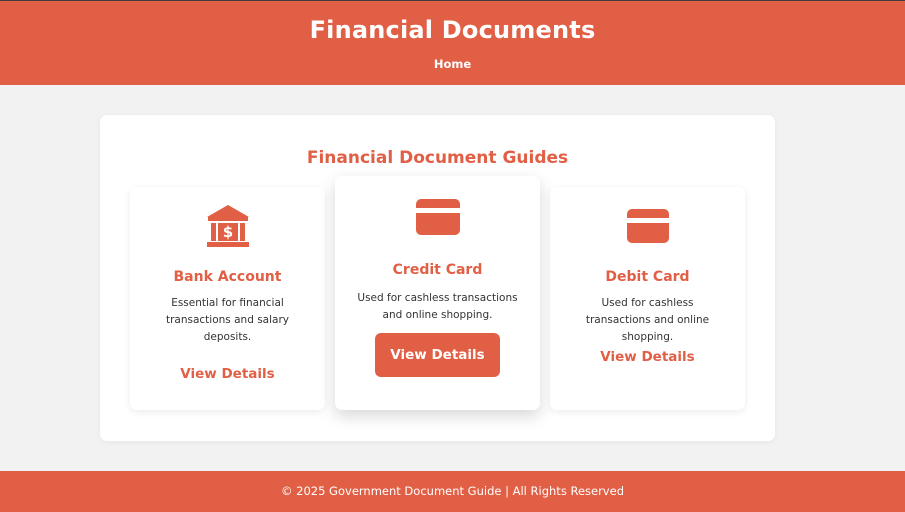 The image size is (905, 512). What do you see at coordinates (437, 270) in the screenshot?
I see `card-title: Credit Card` at bounding box center [437, 270].